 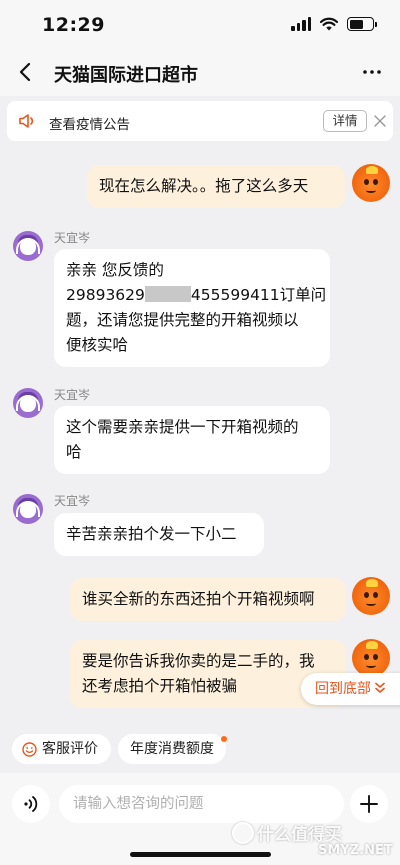 I want to click on jump-to-bottom-label: 回到底部, so click(x=343, y=689).